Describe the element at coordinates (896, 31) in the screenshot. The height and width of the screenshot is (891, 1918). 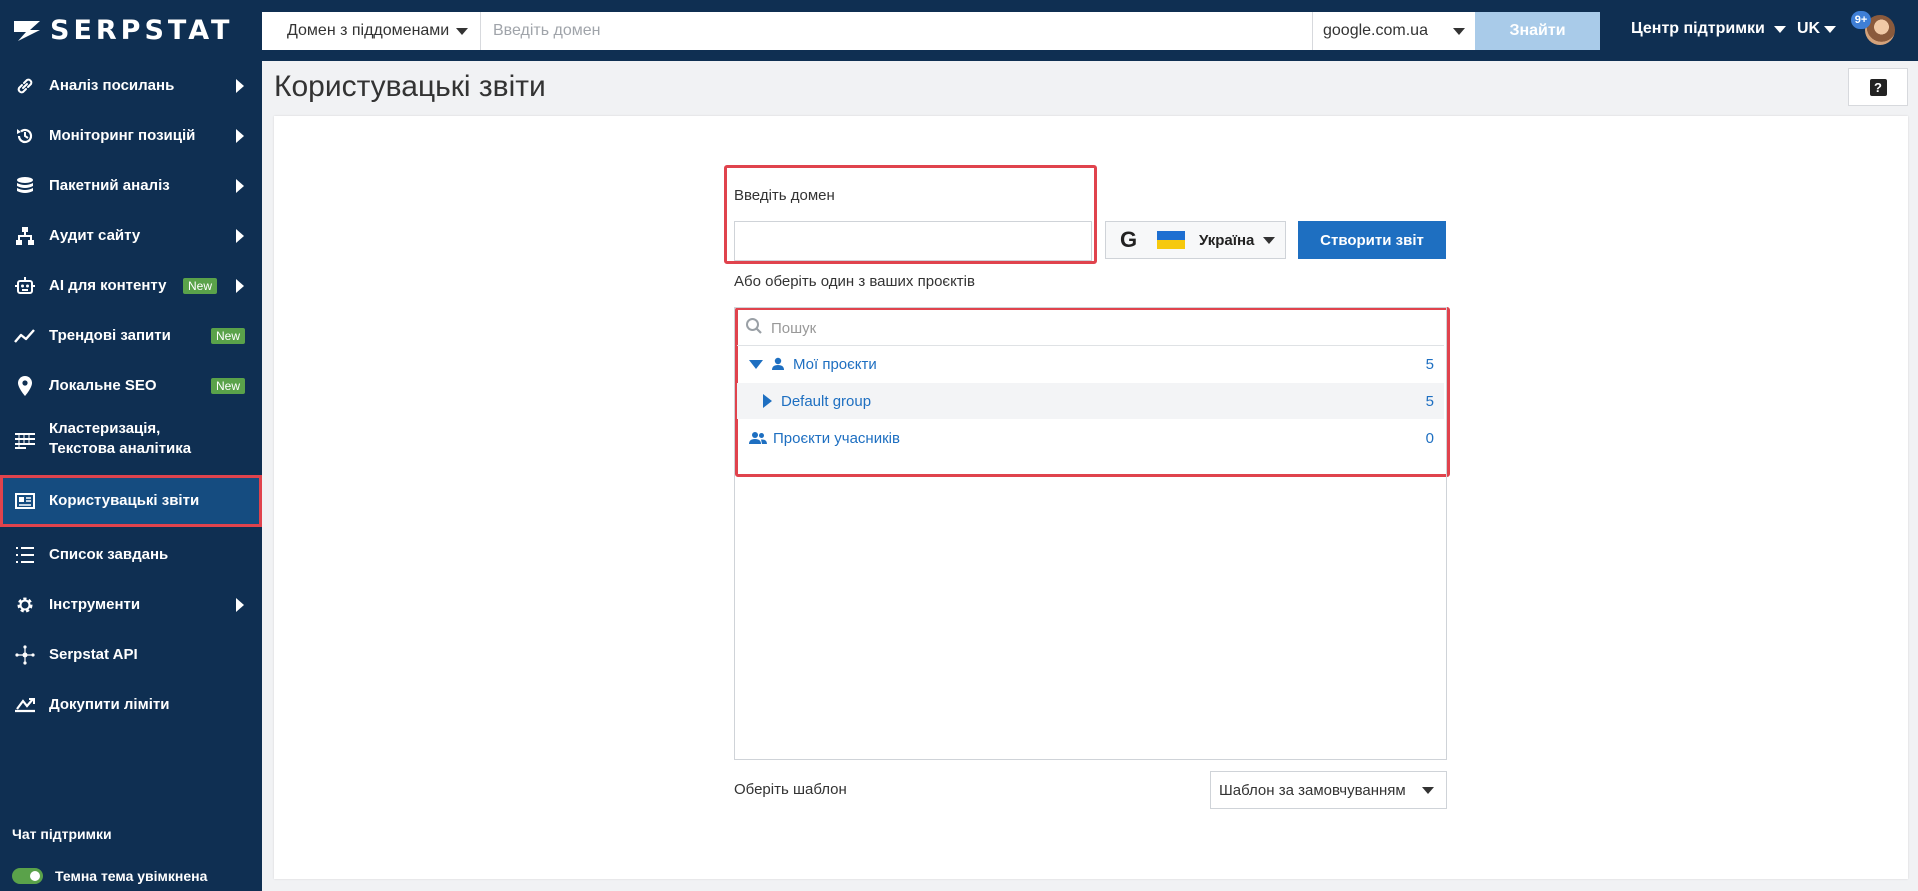
I see `global-domain-input` at that location.